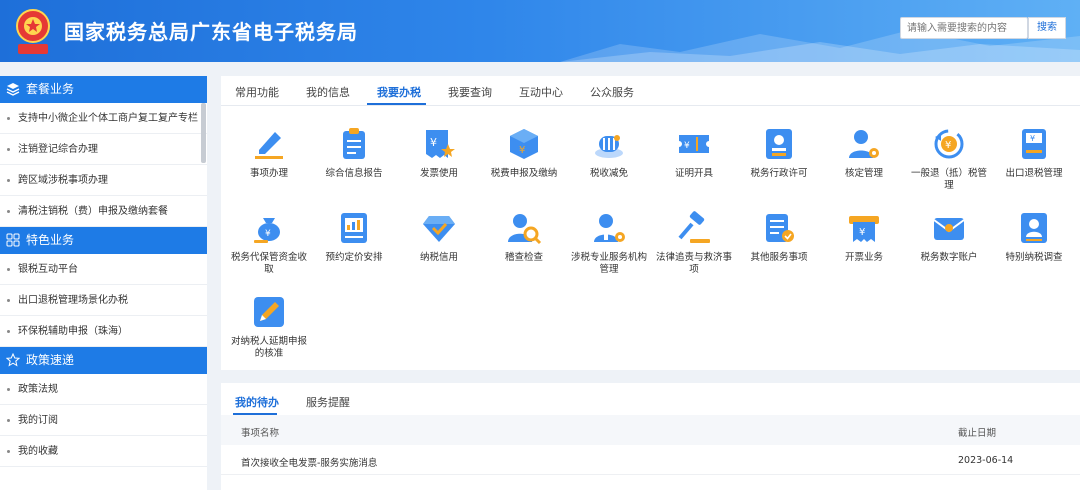 This screenshot has height=490, width=1080. Describe the element at coordinates (13, 360) in the screenshot. I see `star-icon` at that location.